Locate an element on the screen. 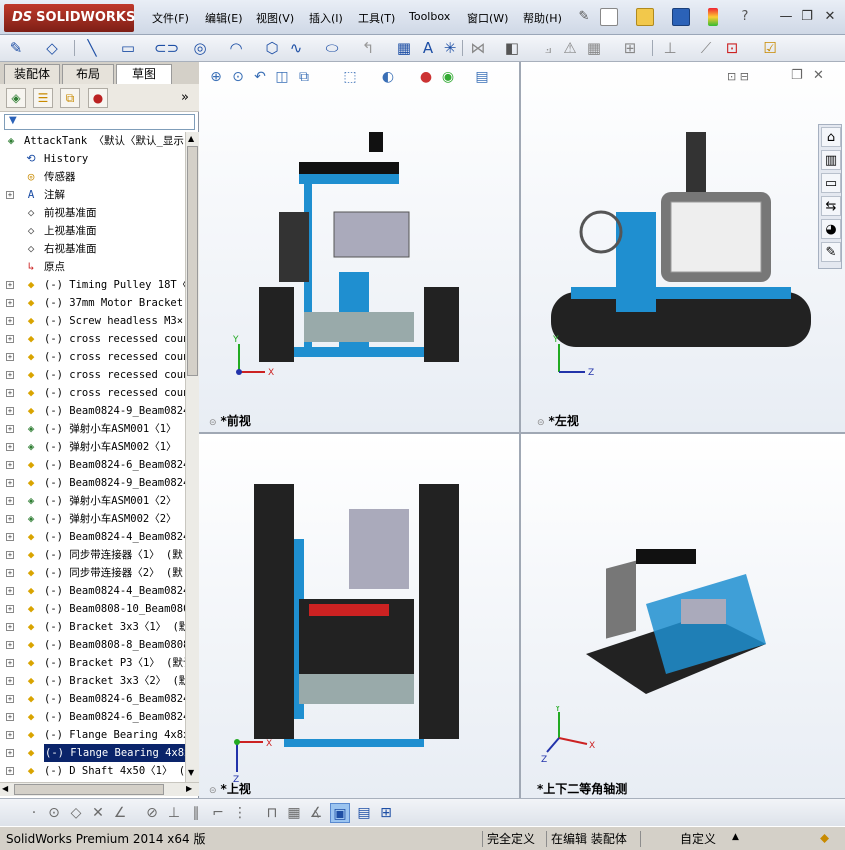  configuration-manager-icon: ⧉ is located at coordinates (70, 98).